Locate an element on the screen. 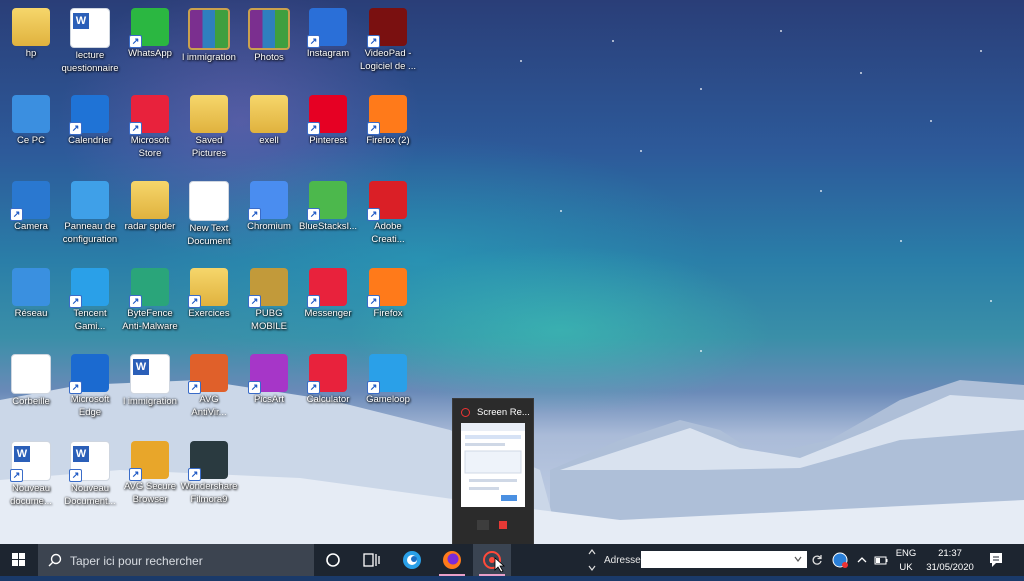  desktop-icon-label: Camera is located at coordinates (31, 226).